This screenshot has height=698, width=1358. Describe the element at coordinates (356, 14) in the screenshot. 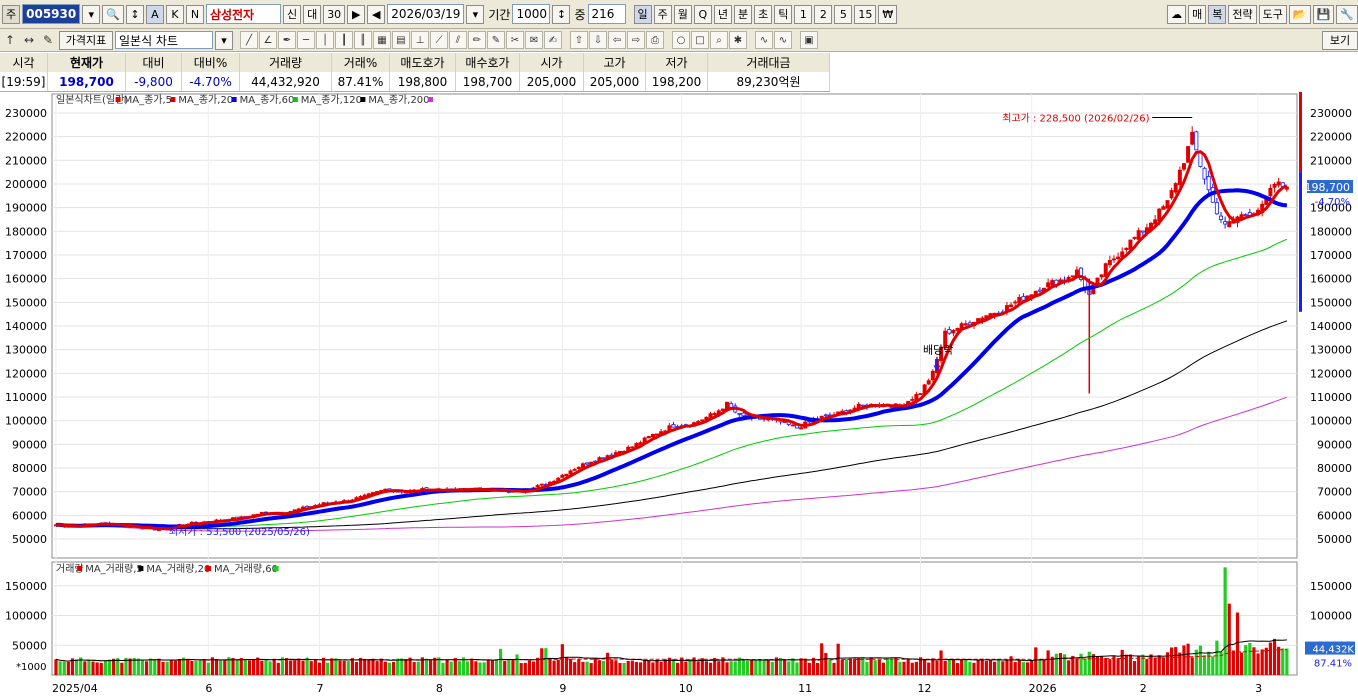

I see `play-icon: ▶` at that location.